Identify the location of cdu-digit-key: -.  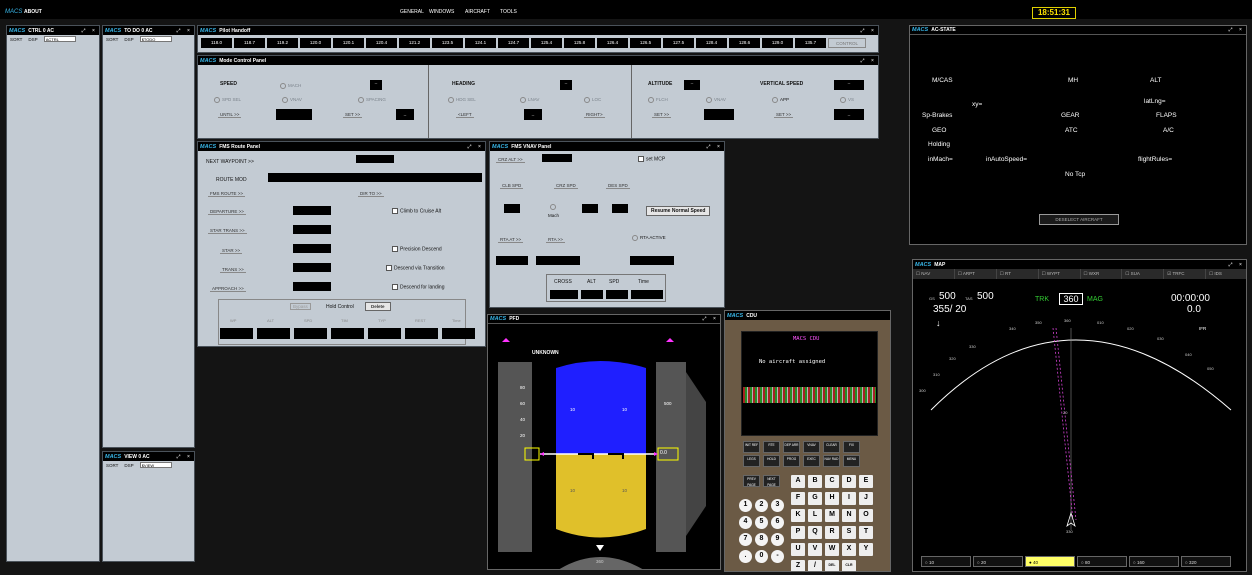
(777, 556).